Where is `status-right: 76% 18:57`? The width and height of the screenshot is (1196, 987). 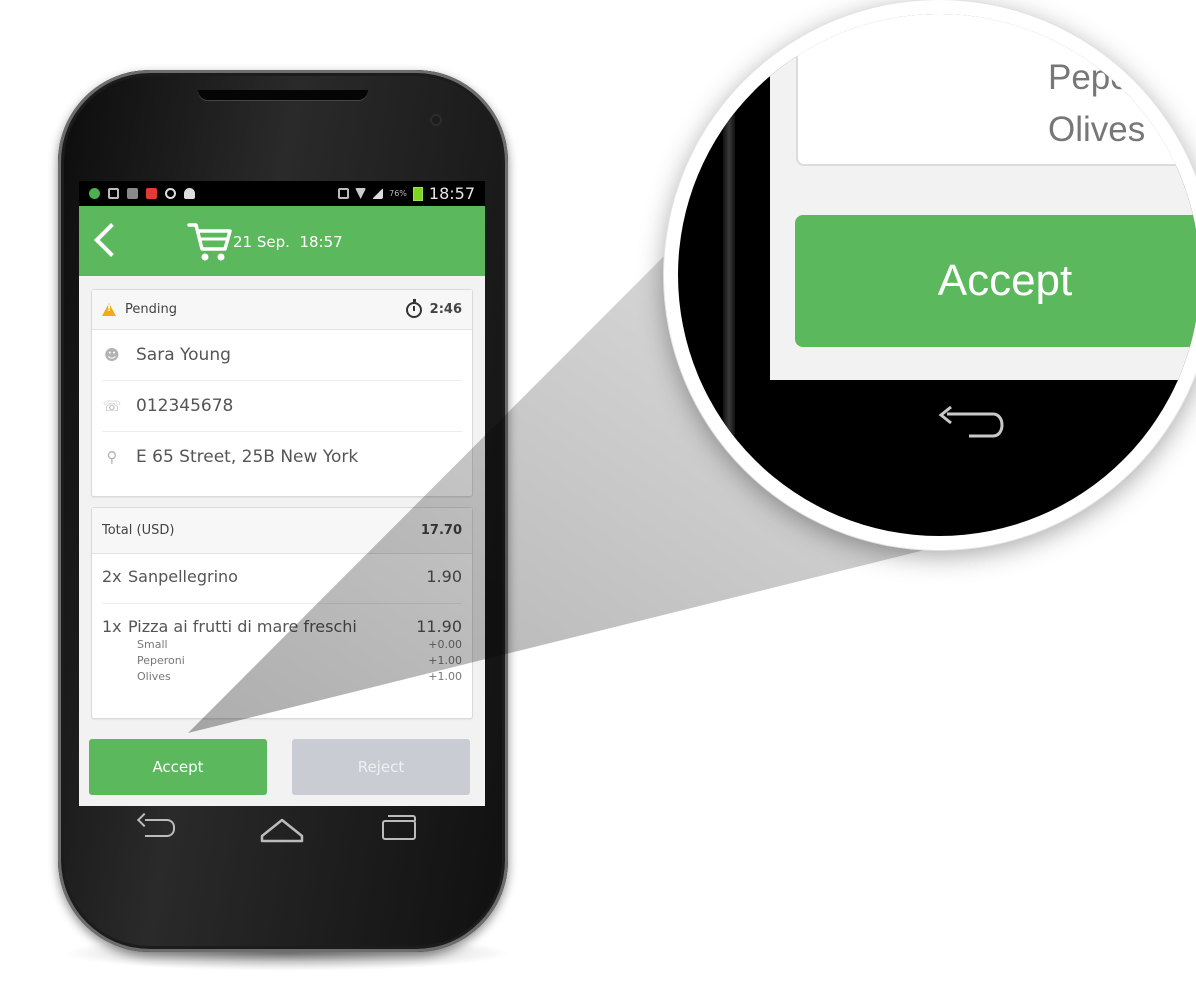 status-right: 76% 18:57 is located at coordinates (406, 193).